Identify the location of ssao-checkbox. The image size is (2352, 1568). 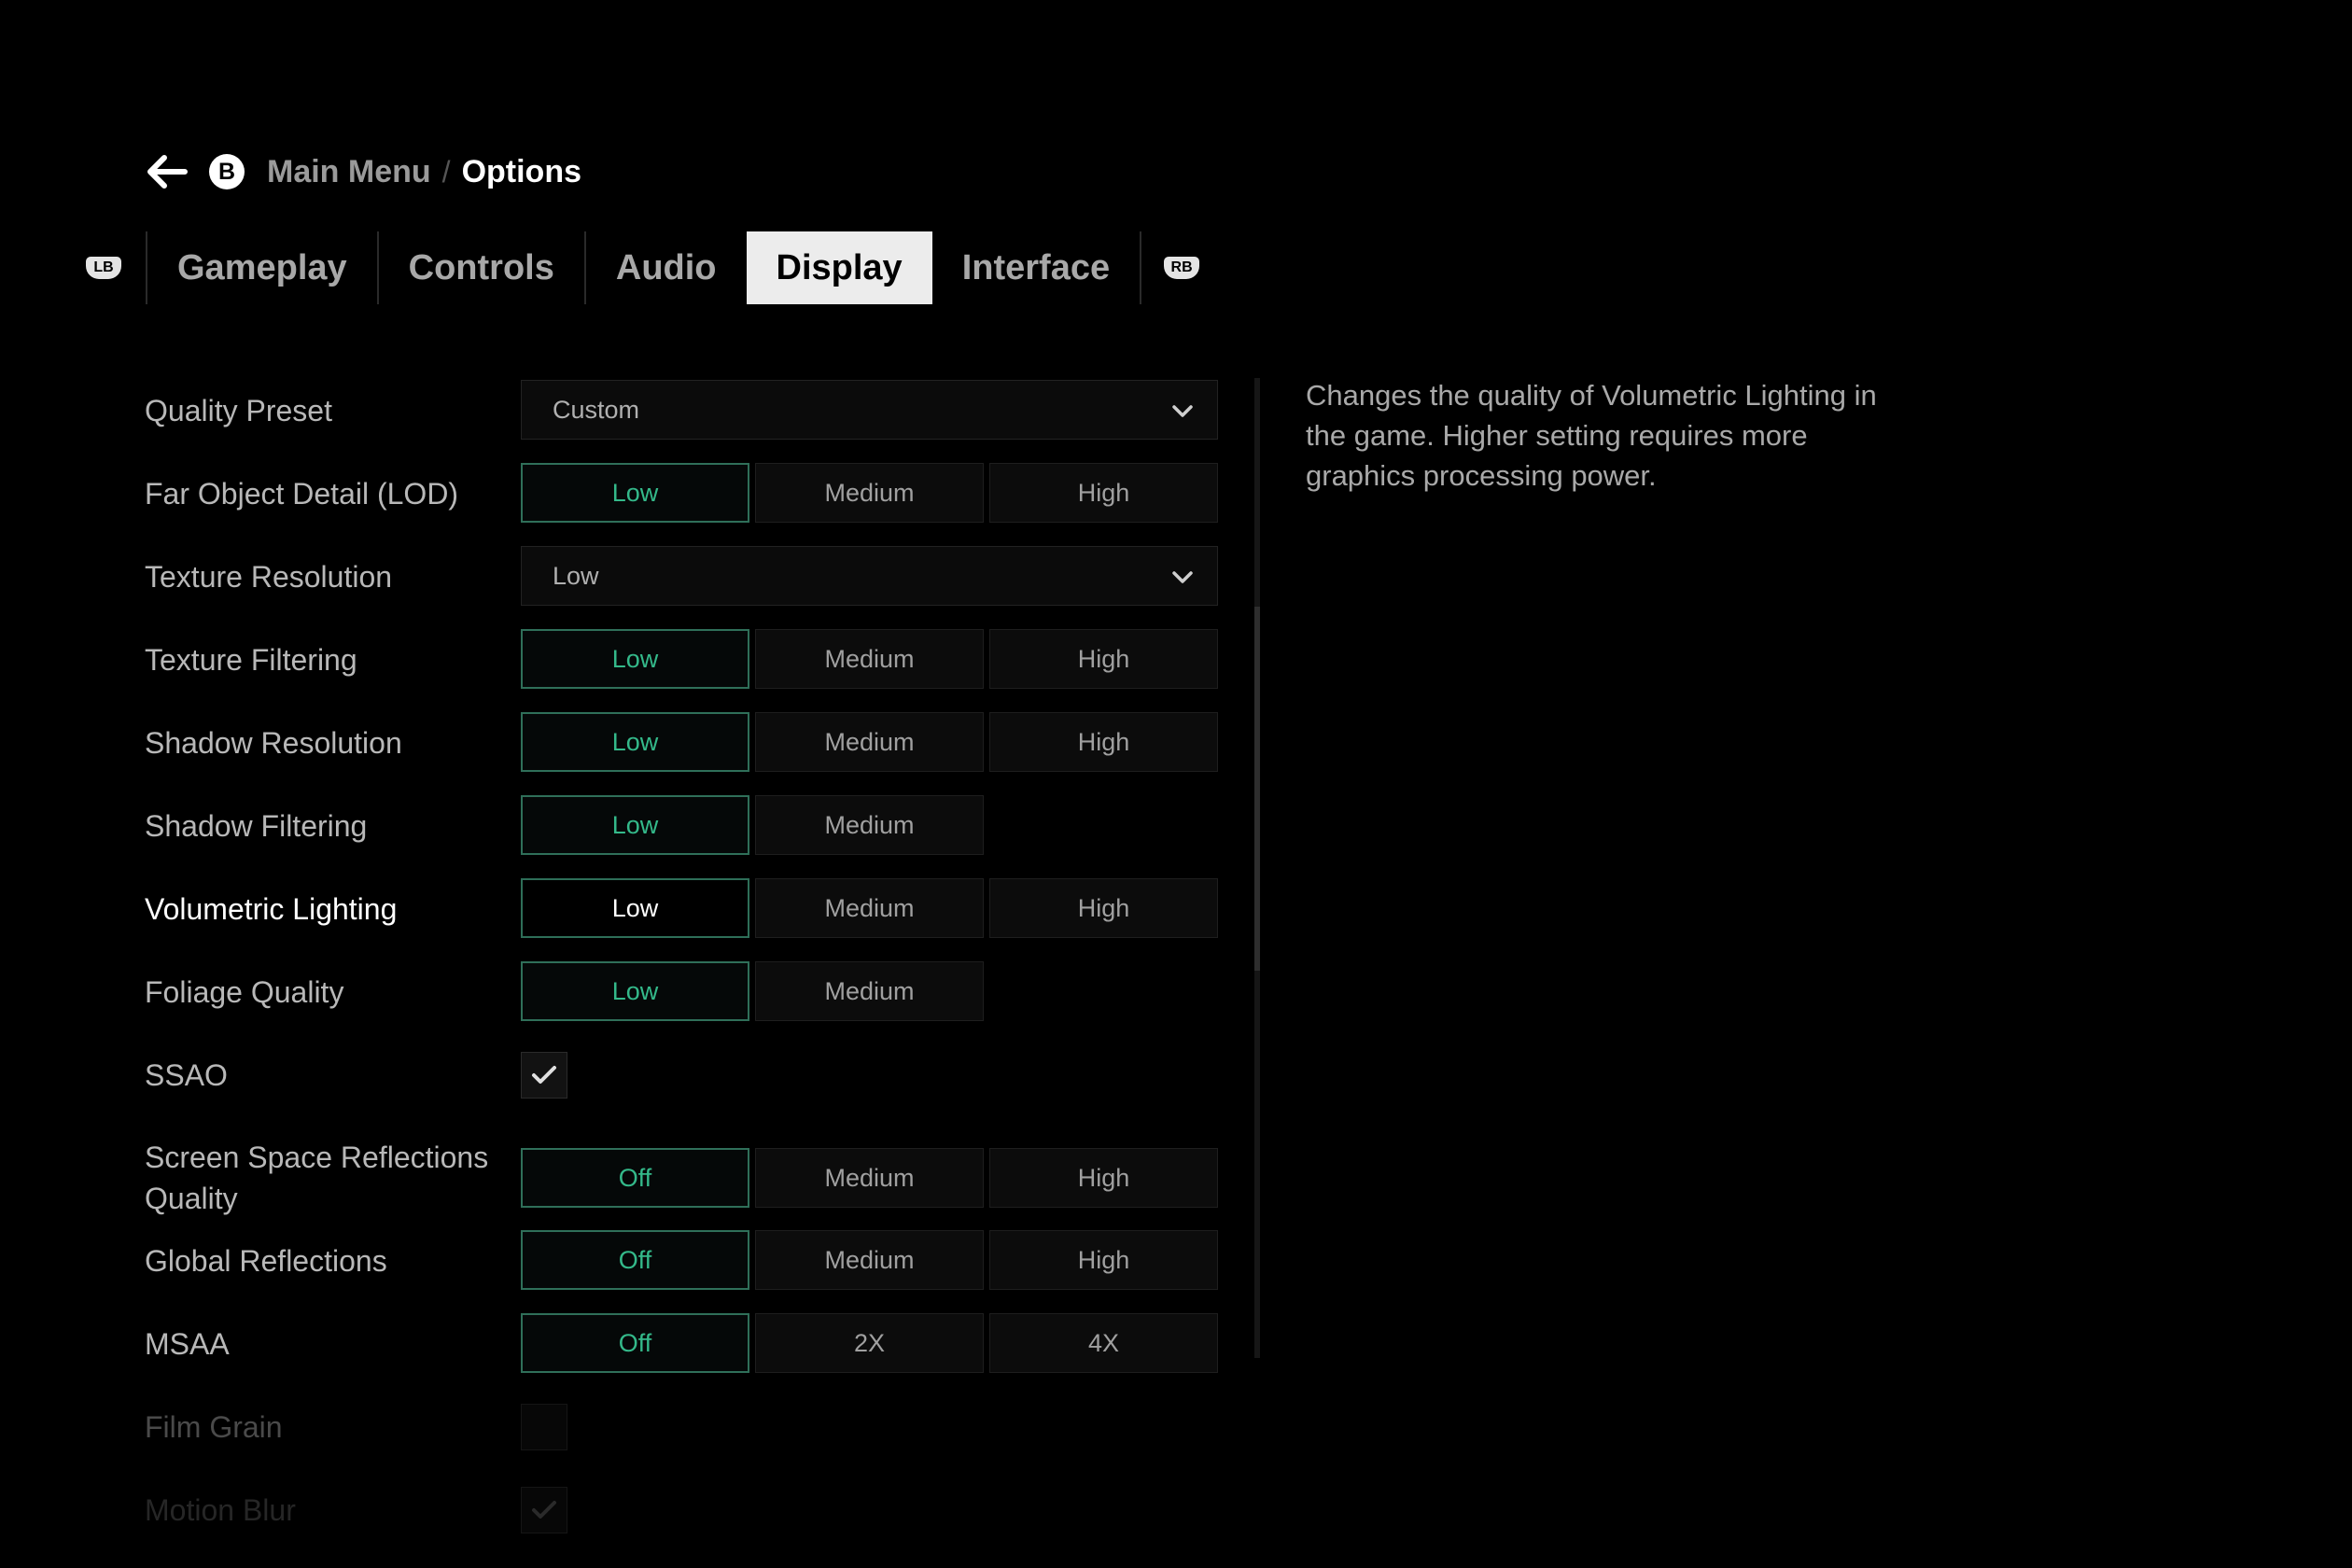
(544, 1075).